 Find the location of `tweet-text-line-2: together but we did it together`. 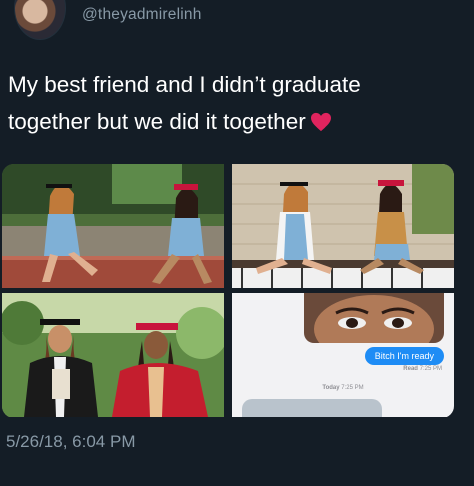

tweet-text-line-2: together but we did it together is located at coordinates (238, 121).